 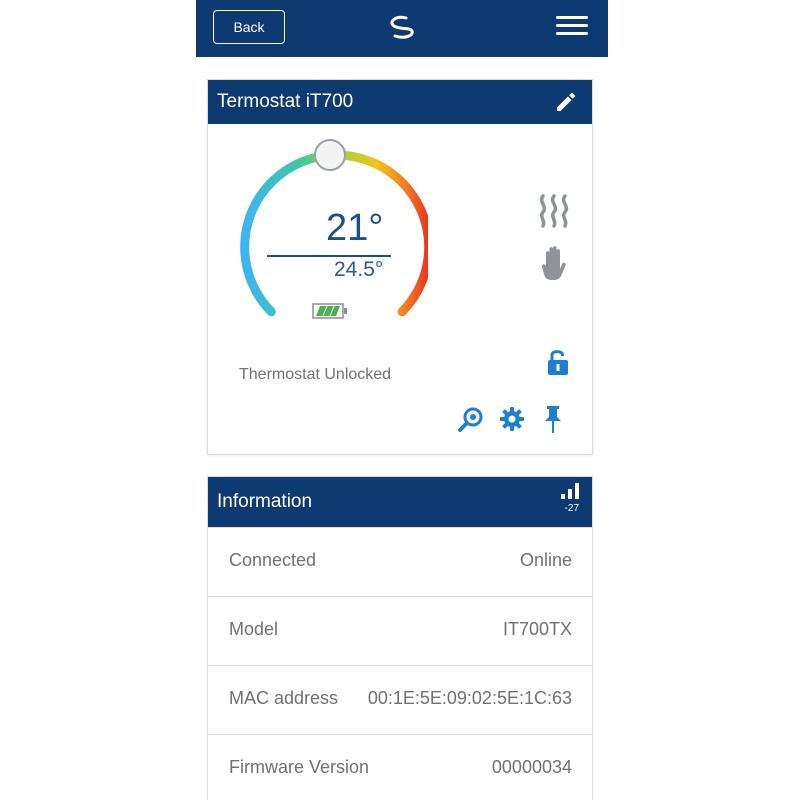 I want to click on row-value: Online, so click(x=545, y=560).